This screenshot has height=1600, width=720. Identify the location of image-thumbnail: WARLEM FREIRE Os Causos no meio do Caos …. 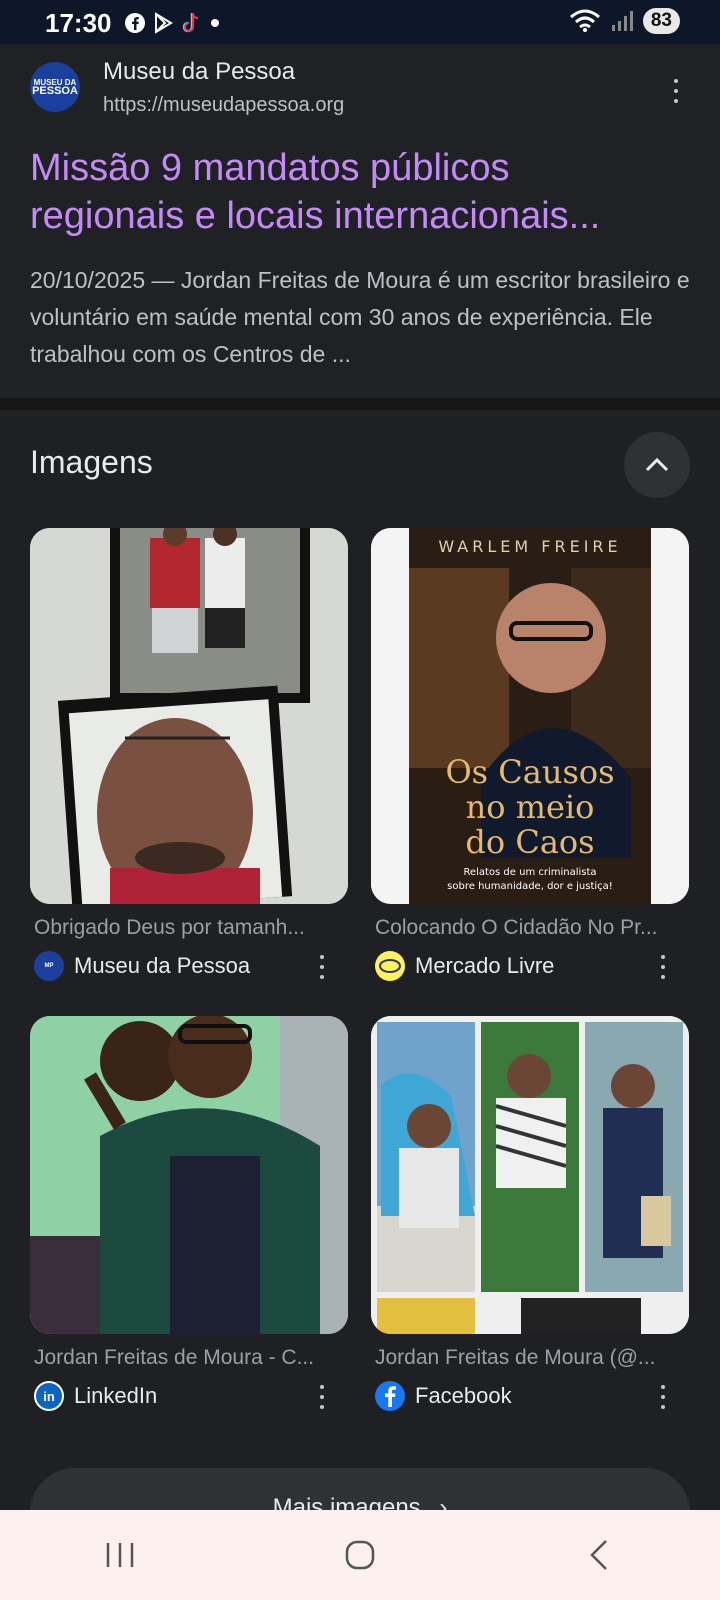
(530, 716).